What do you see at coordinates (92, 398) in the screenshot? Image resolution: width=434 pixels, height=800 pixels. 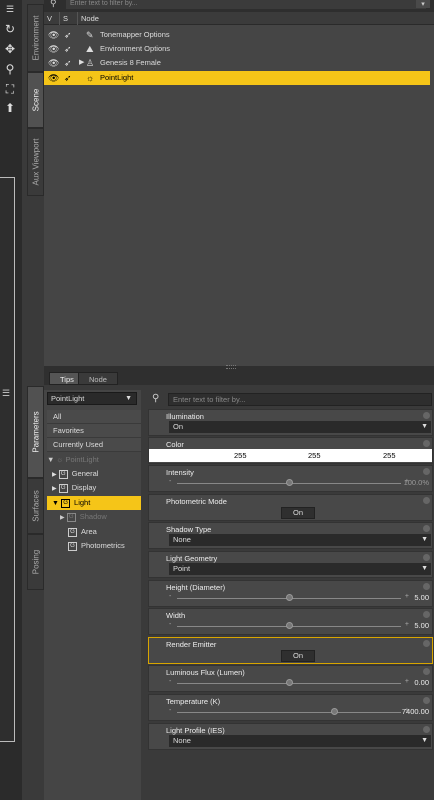 I see `node-dropdown: PointLight ▼` at bounding box center [92, 398].